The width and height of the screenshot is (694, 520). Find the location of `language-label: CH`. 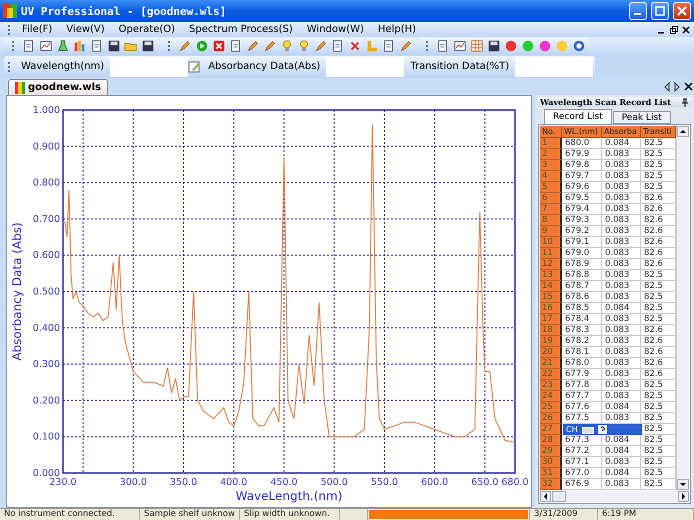

language-label: CH is located at coordinates (572, 429).